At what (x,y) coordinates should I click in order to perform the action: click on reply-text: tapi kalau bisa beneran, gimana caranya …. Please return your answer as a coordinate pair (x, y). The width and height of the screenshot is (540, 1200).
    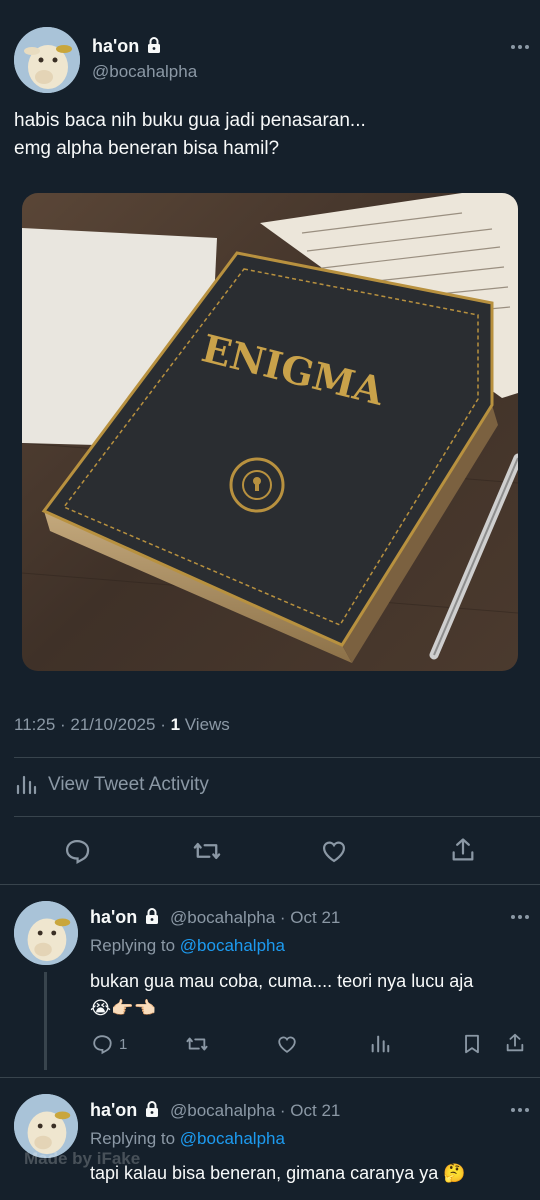
    Looking at the image, I should click on (278, 1173).